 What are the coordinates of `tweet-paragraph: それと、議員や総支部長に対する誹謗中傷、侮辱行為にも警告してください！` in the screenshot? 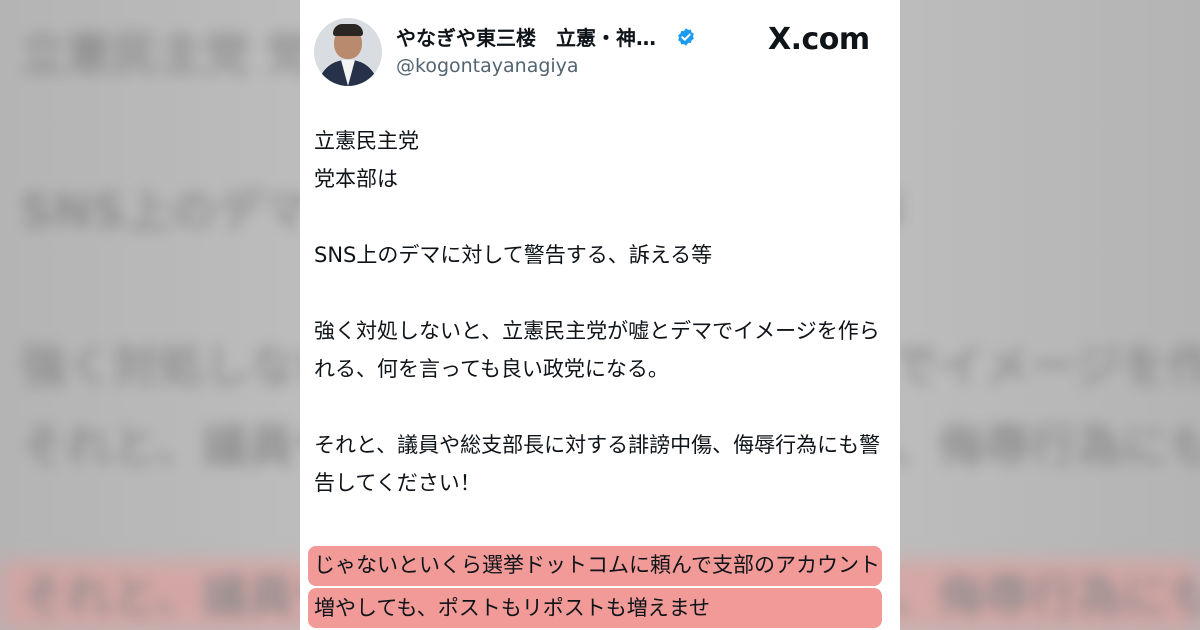 It's located at (597, 464).